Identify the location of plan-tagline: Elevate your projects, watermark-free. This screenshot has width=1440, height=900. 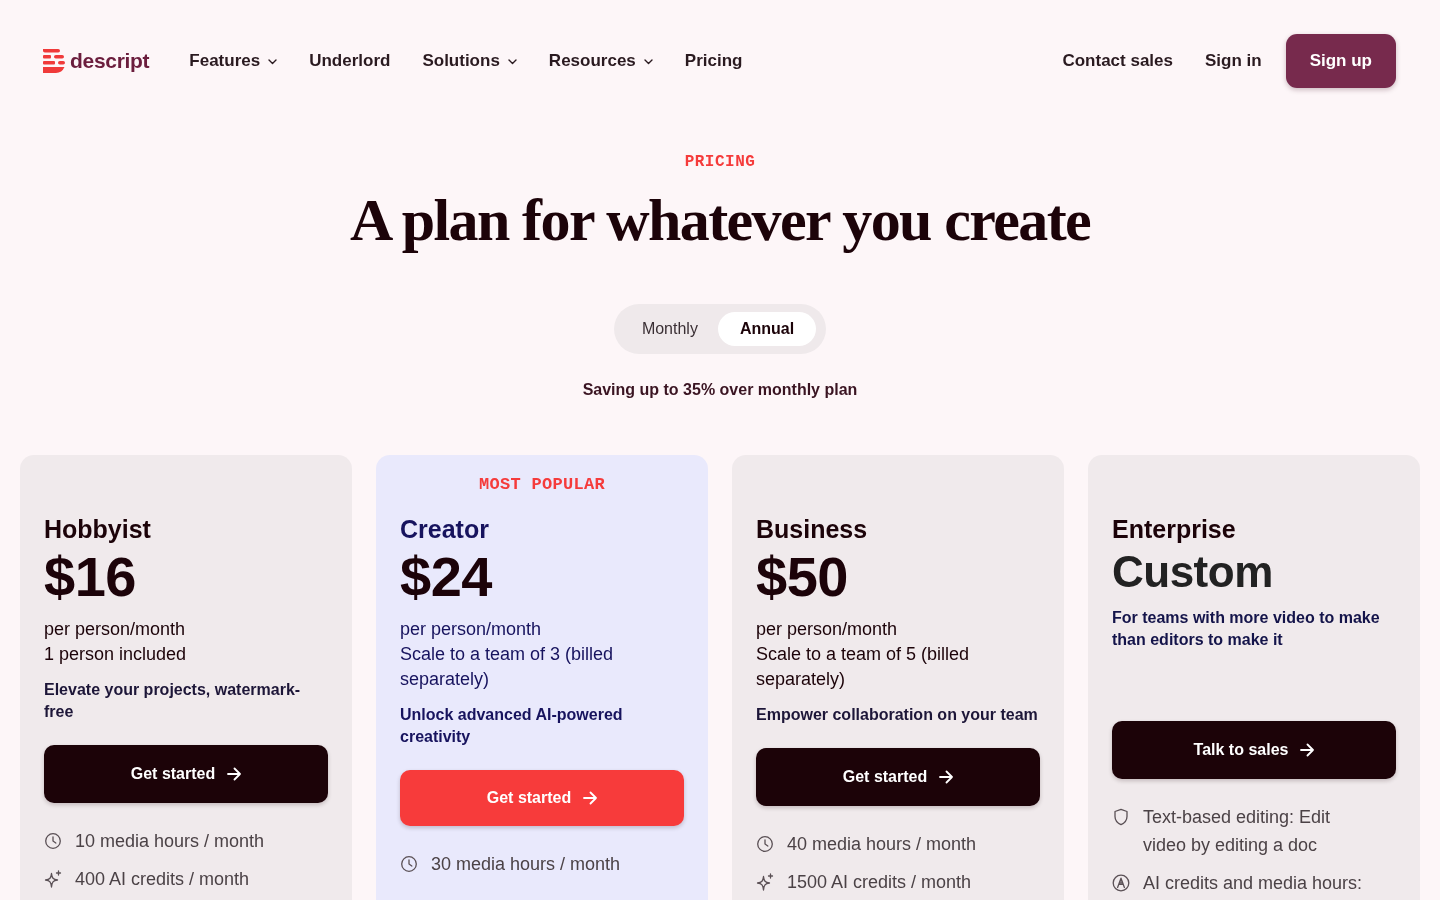
(173, 701).